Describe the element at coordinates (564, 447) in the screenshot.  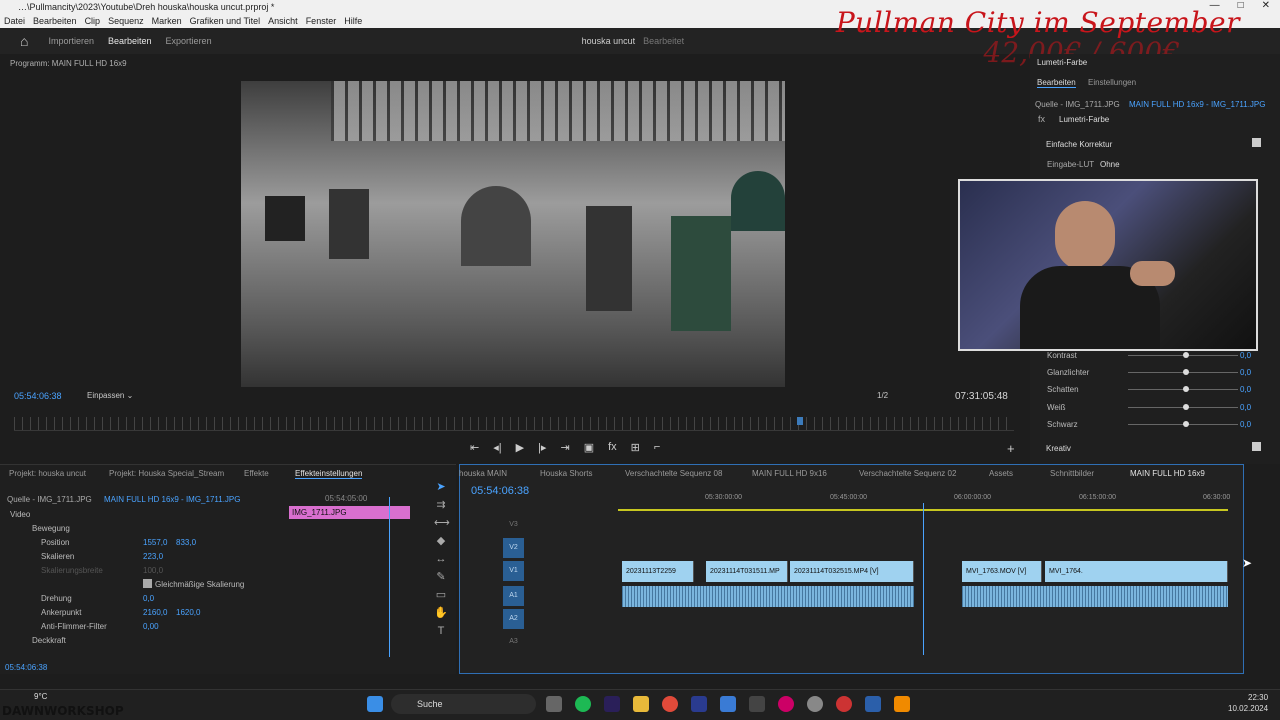
I see `mark-out-icon: ⇥` at that location.